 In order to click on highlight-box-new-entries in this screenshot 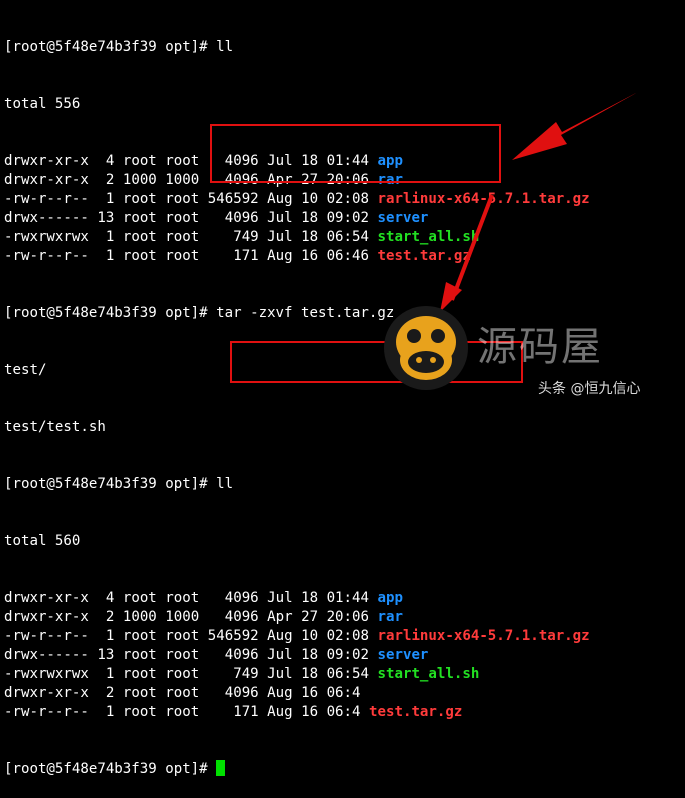, I will do `click(376, 362)`.